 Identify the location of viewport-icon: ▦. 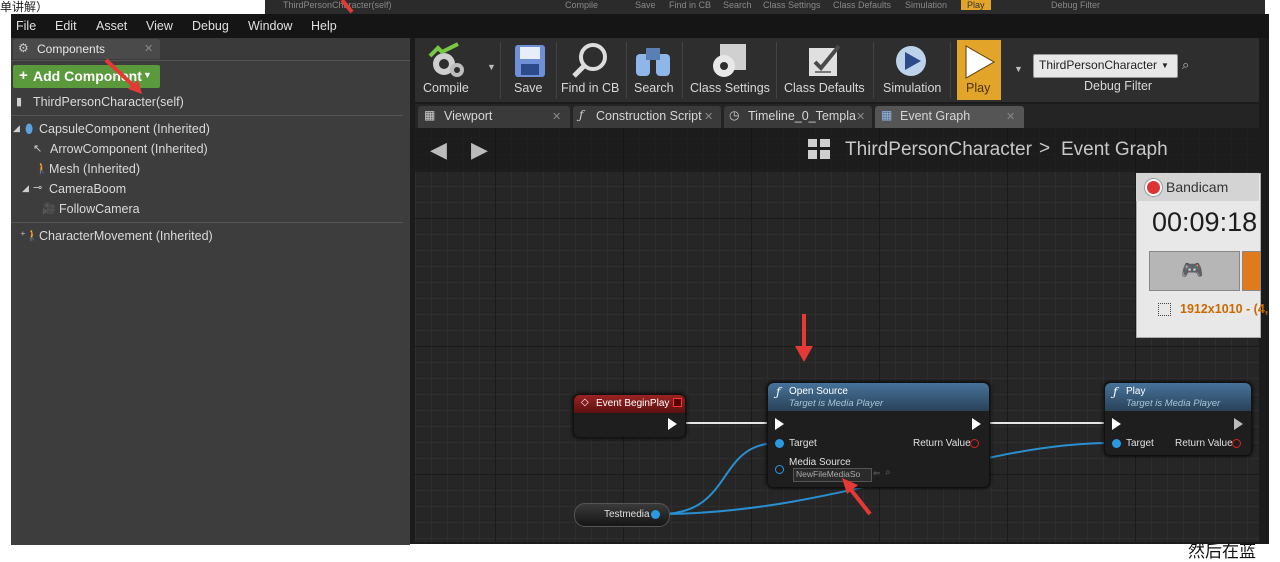
(430, 115).